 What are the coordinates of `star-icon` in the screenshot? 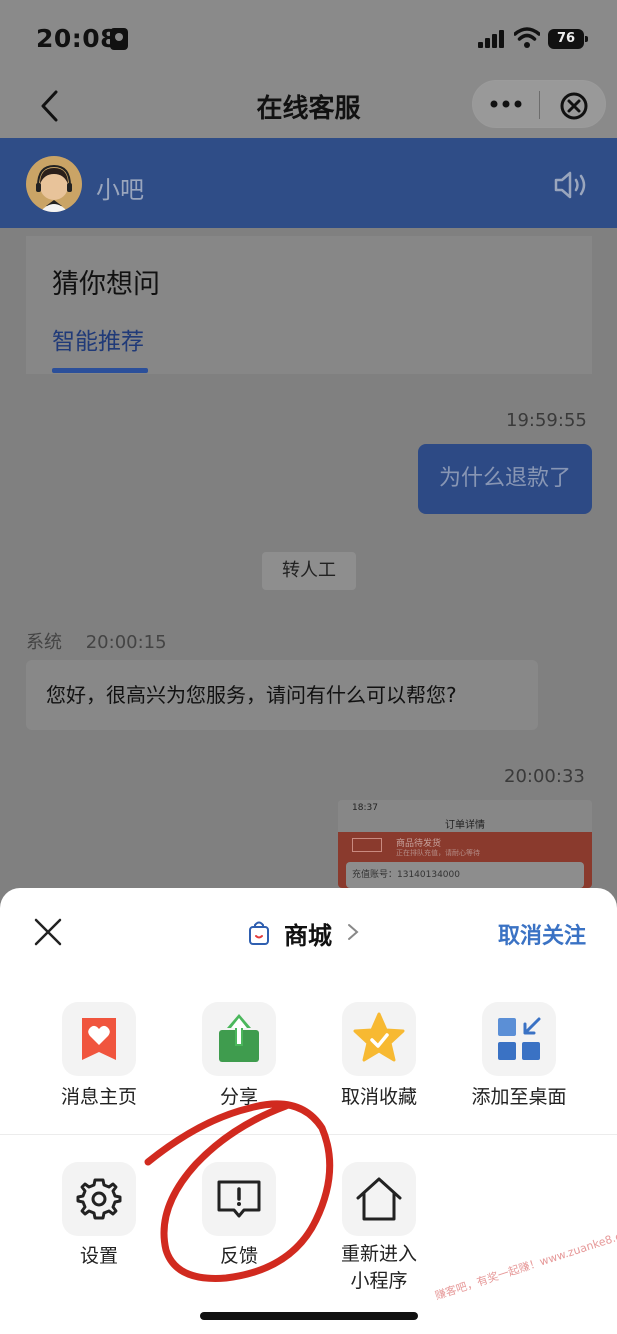 It's located at (379, 1037).